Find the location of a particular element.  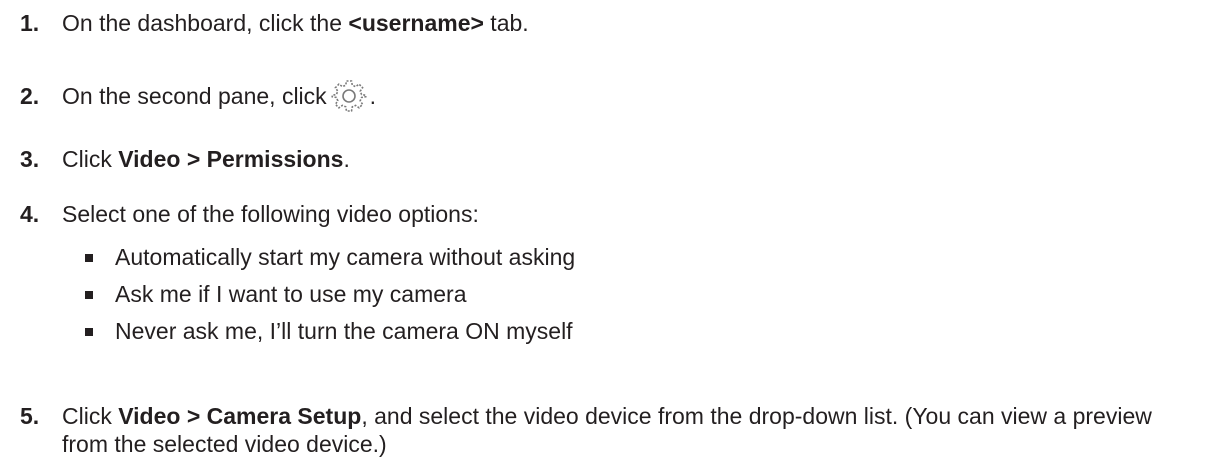

step-2: 2. On the second pane, click . is located at coordinates (198, 96).